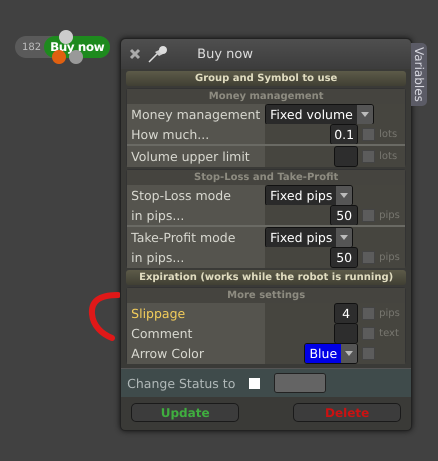 The image size is (438, 461). What do you see at coordinates (196, 114) in the screenshot?
I see `field-label: Money management` at bounding box center [196, 114].